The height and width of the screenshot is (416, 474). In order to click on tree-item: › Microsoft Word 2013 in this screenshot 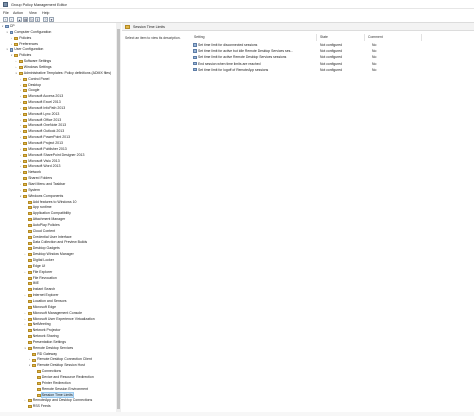, I will do `click(40, 166)`.